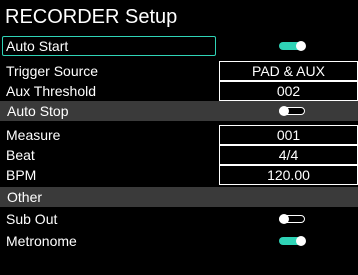 The image size is (358, 275). I want to click on aux-threshold-label: Aux Threshold, so click(51, 91).